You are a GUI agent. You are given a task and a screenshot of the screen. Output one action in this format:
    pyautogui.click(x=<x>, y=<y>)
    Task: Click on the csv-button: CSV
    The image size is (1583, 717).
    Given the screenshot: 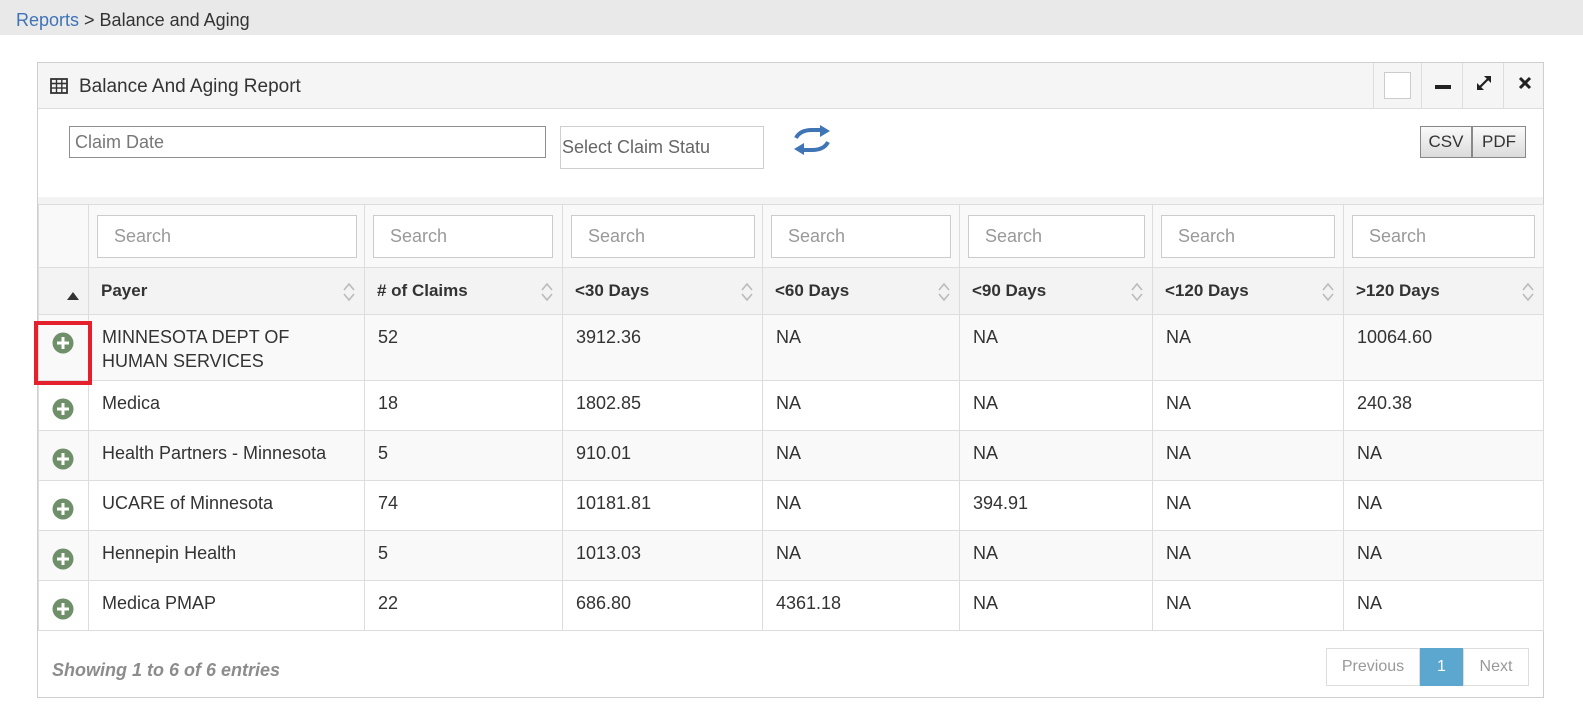 What is the action you would take?
    pyautogui.click(x=1446, y=142)
    